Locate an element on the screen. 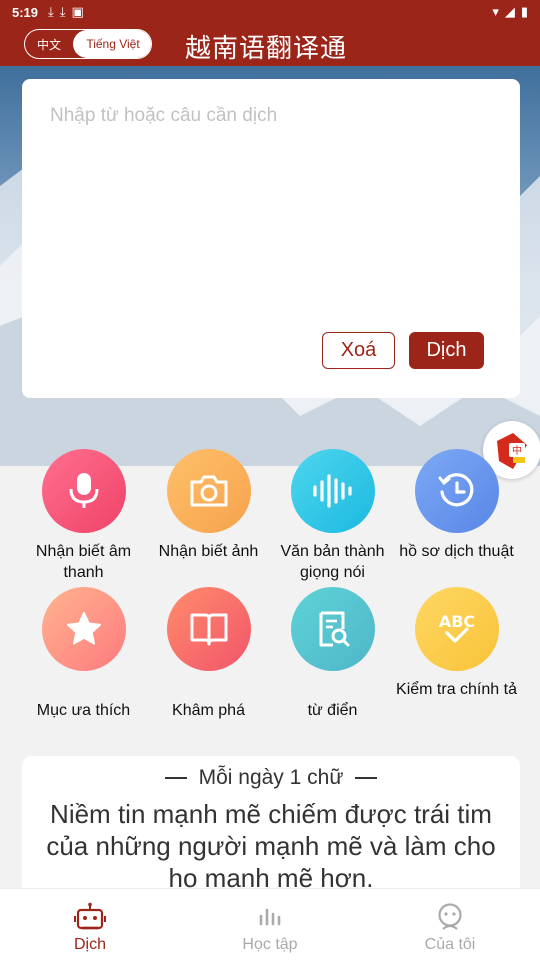 This screenshot has height=961, width=540. feature-image-recognition: Nhận biết ảnh is located at coordinates (208, 505).